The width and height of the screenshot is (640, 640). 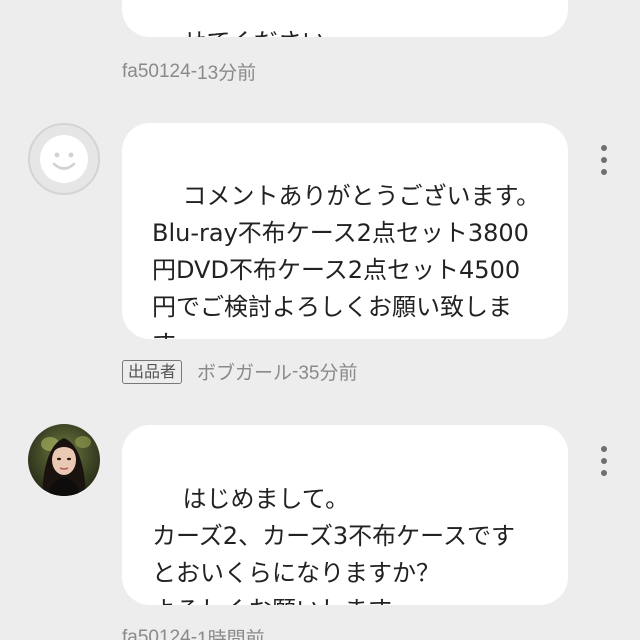 I want to click on comment-meta: fa50124 - 13分前, so click(x=189, y=71).